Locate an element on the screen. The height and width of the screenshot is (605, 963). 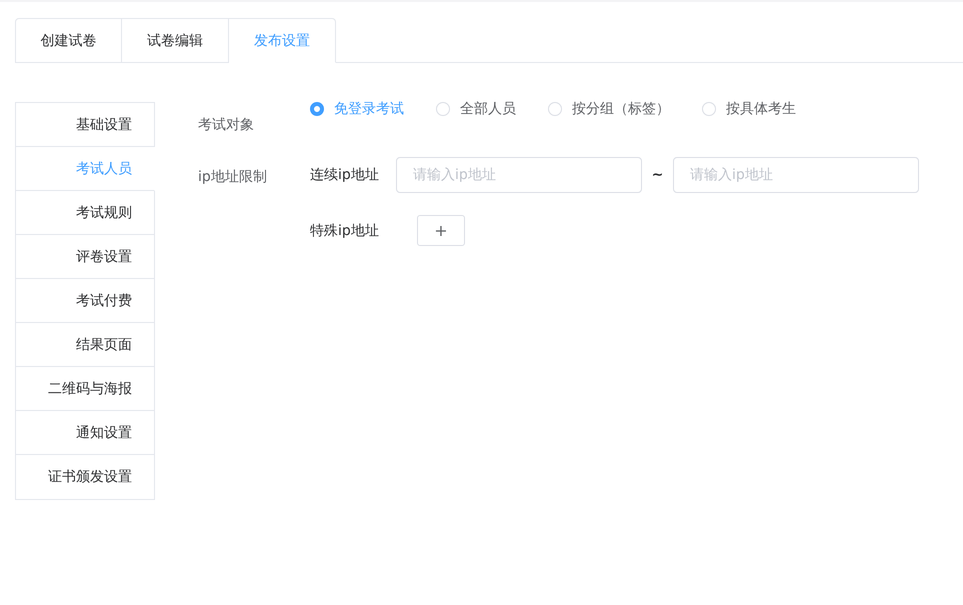
field-label: 连续ip地址 is located at coordinates (345, 175).